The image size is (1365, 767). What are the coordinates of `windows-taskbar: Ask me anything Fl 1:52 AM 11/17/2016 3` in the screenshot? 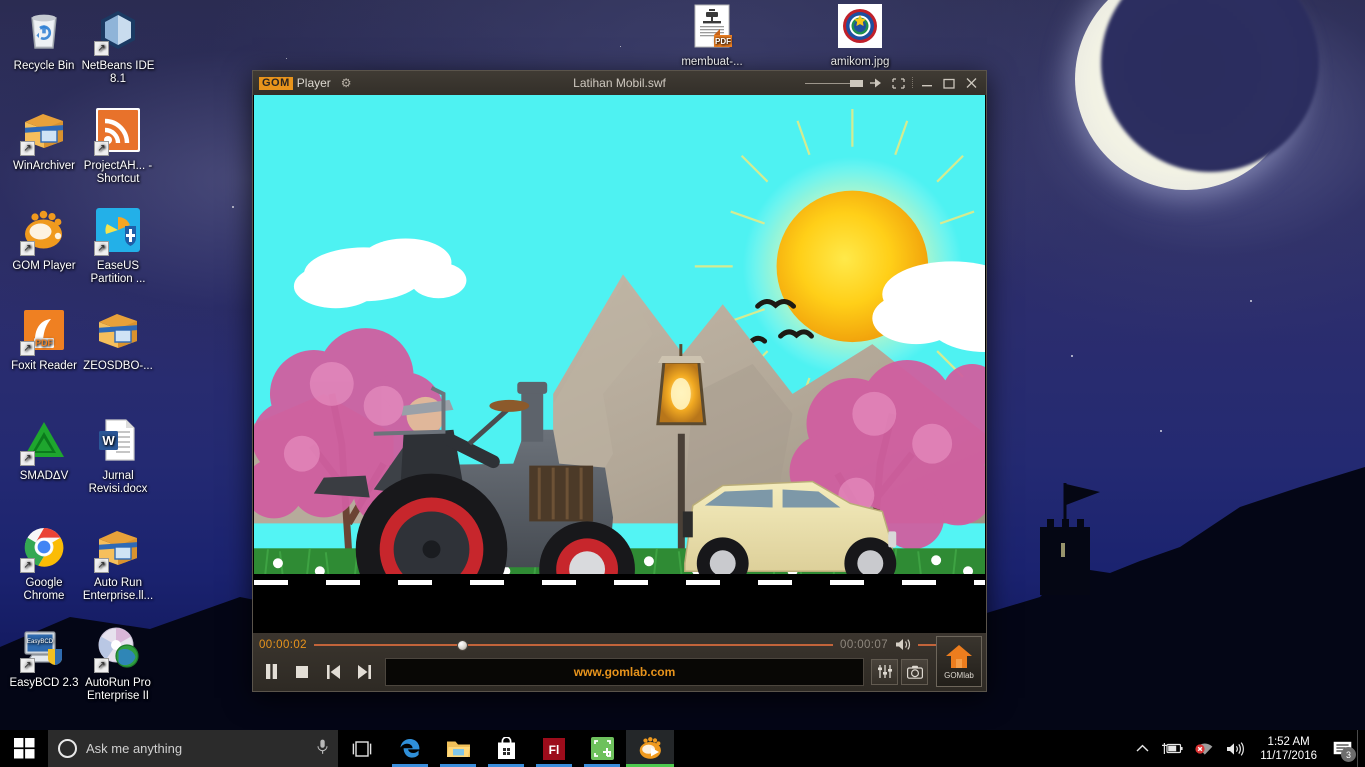 It's located at (682, 748).